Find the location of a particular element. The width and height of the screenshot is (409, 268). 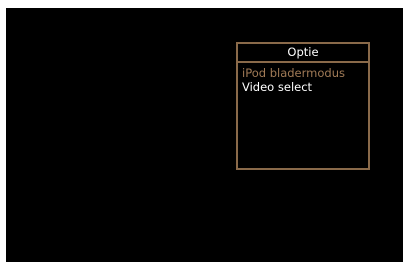

option-menu-list: iPod bladermodus Video select is located at coordinates (303, 78).